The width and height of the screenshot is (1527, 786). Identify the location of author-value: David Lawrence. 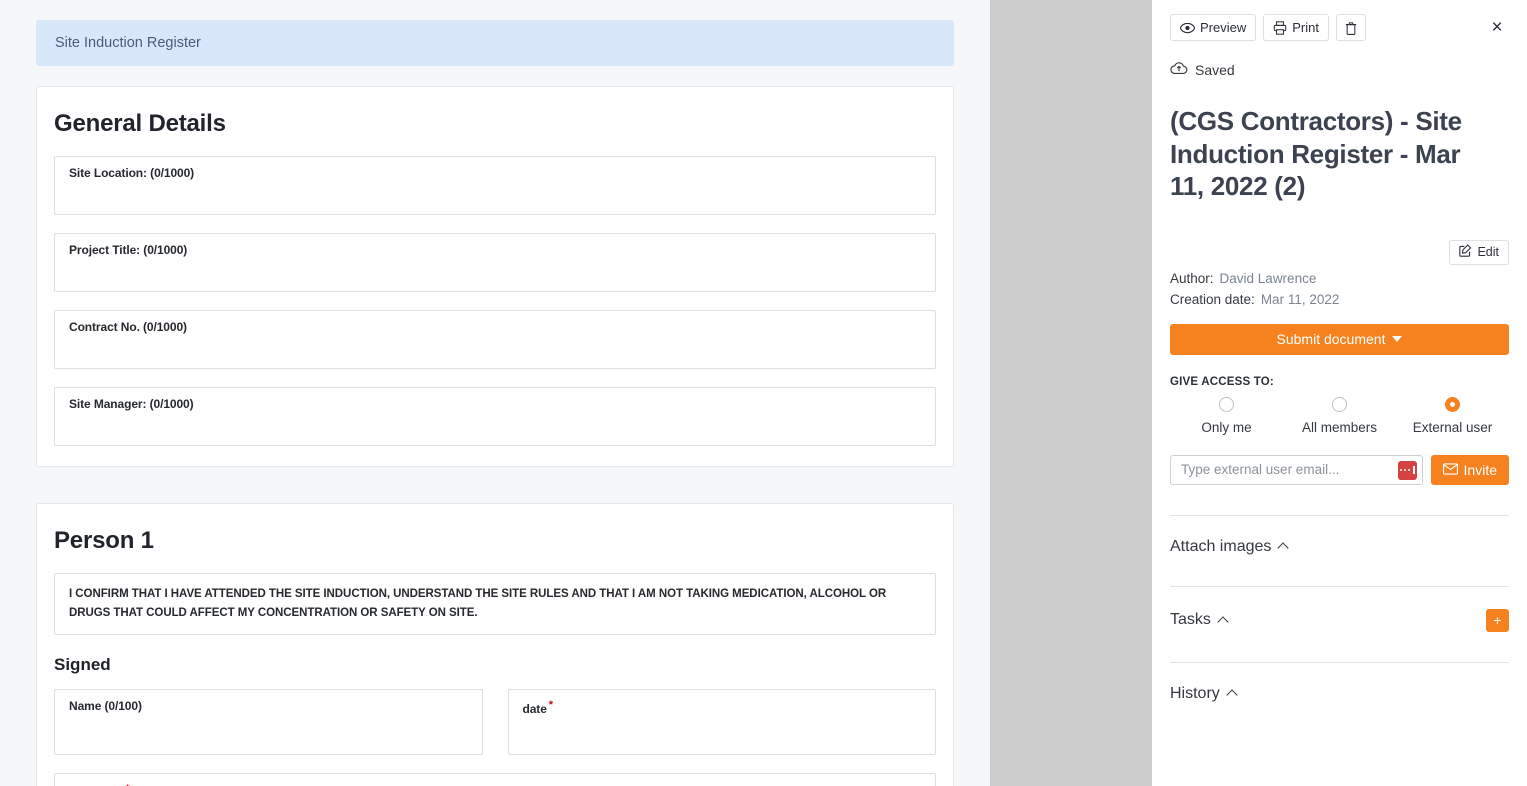
(1268, 278).